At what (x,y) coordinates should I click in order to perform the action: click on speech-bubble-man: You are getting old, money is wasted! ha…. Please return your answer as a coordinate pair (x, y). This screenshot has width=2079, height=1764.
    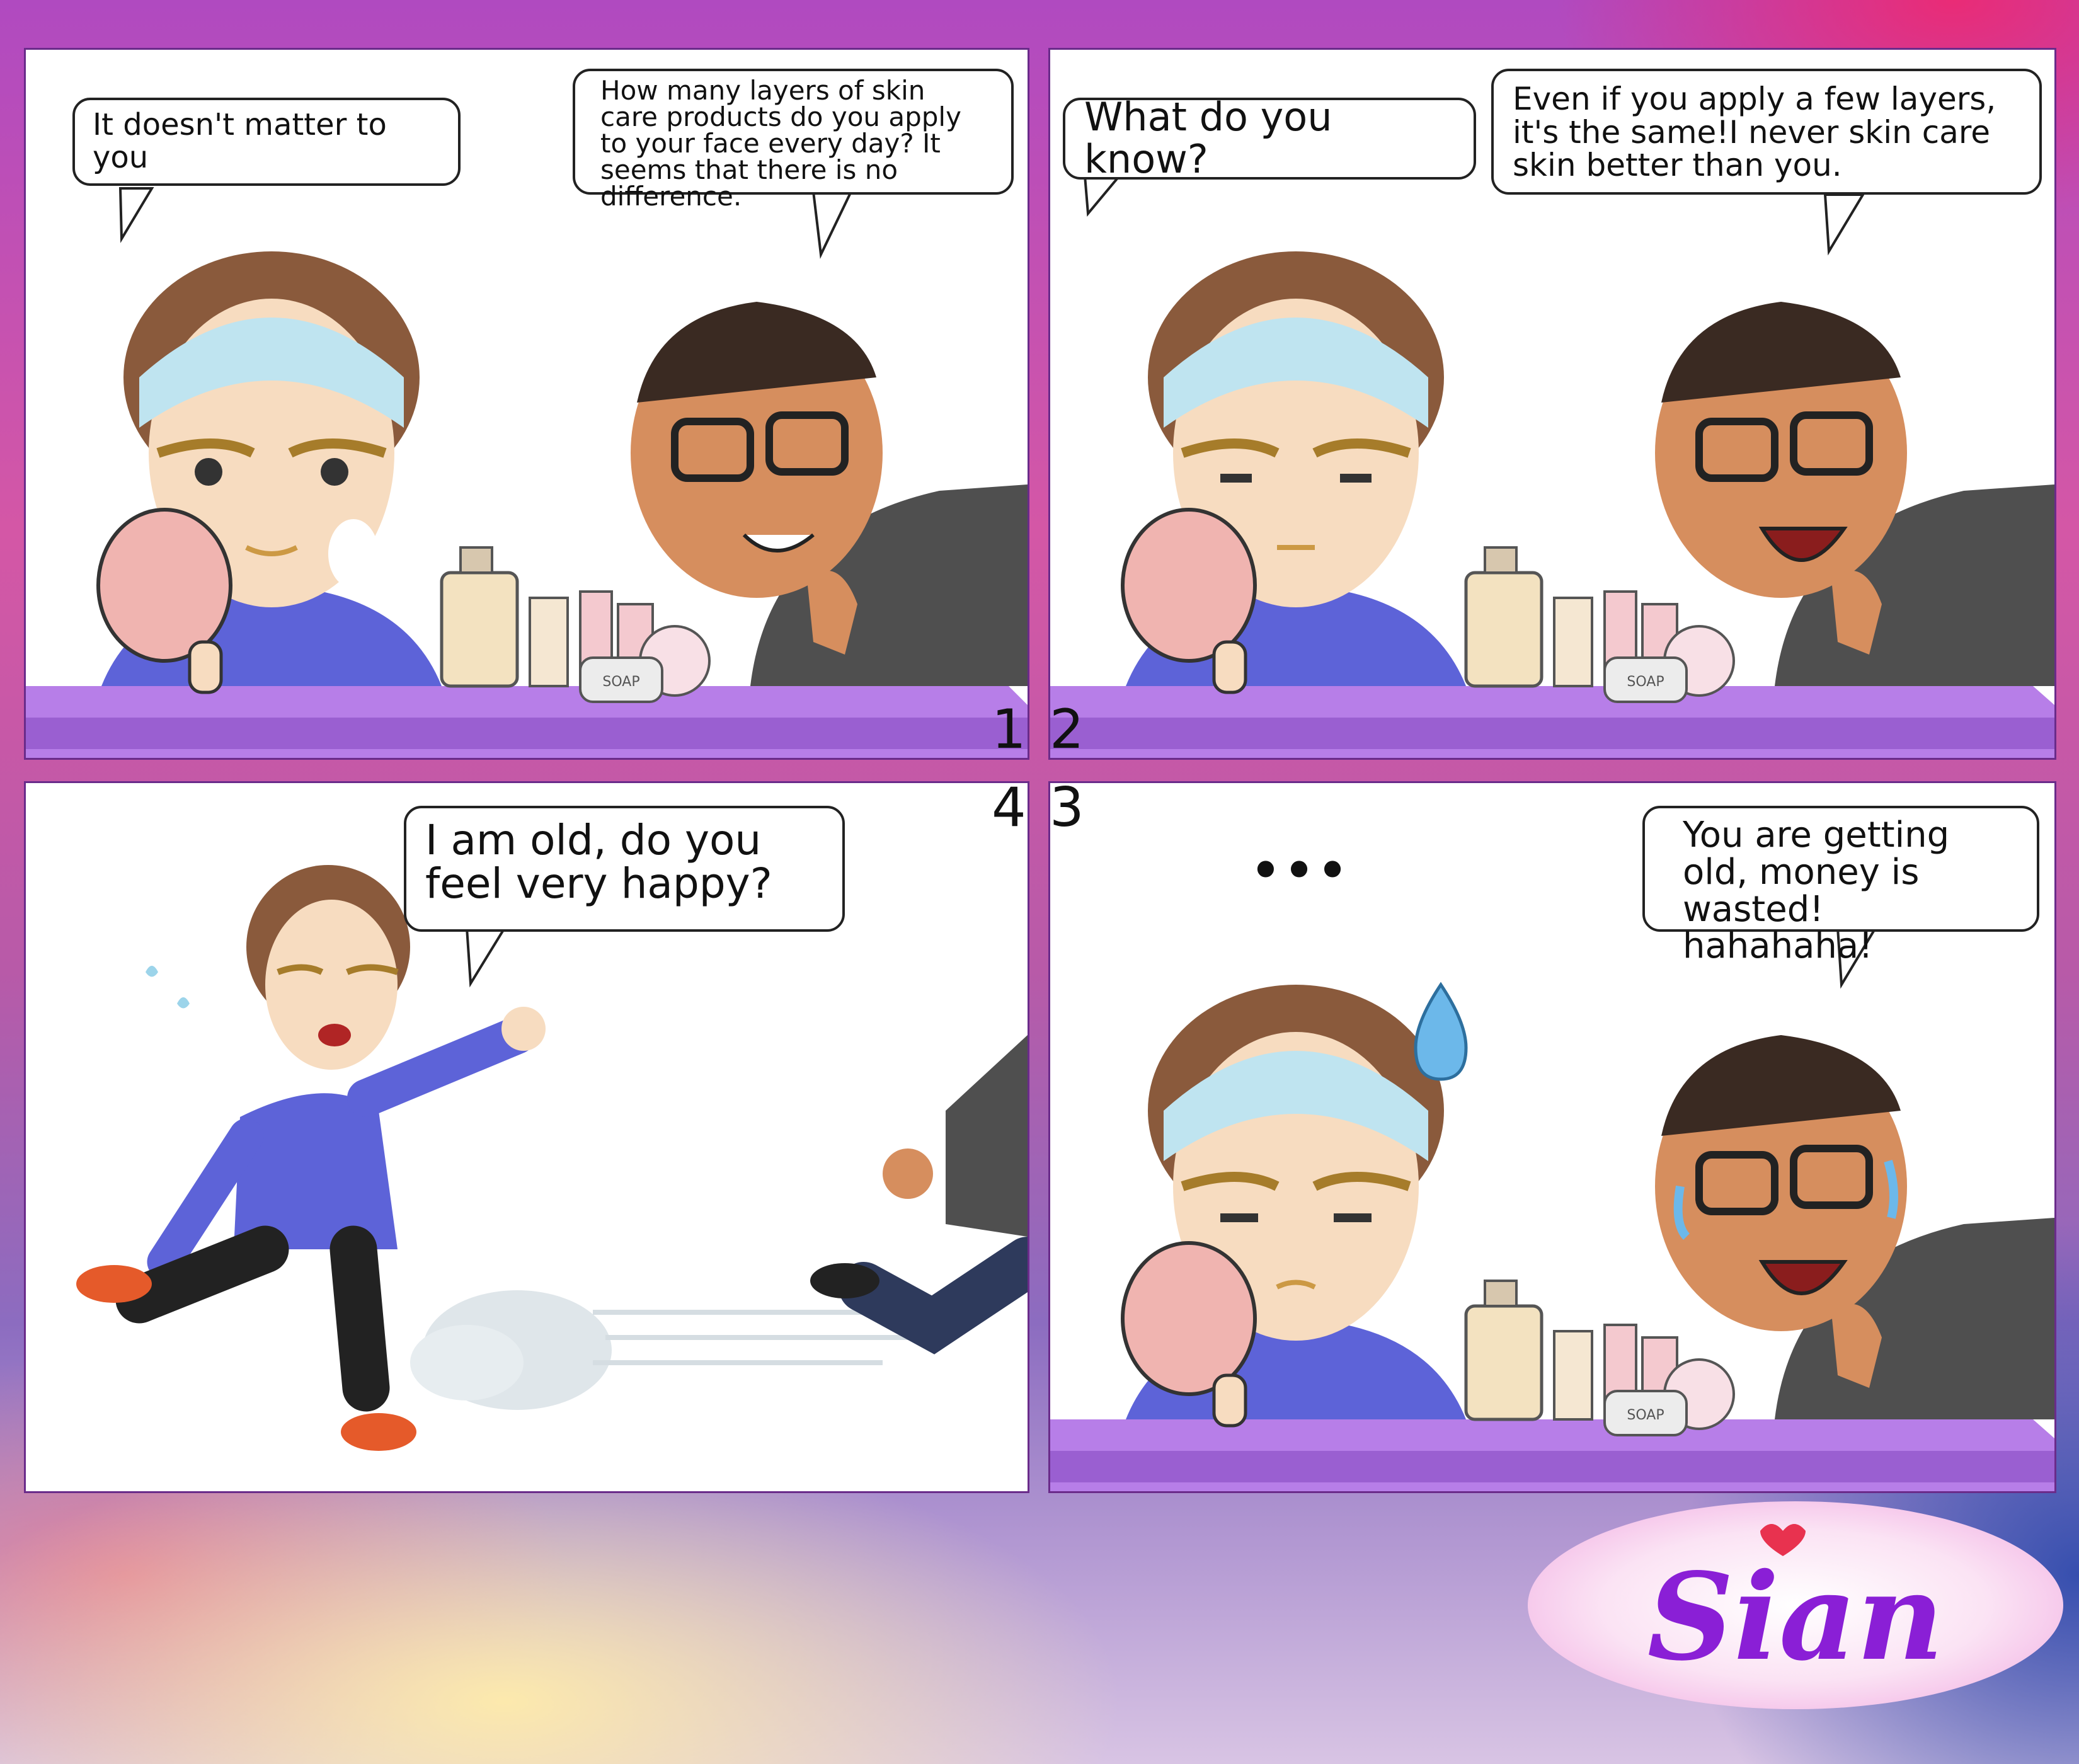
    Looking at the image, I should click on (1840, 885).